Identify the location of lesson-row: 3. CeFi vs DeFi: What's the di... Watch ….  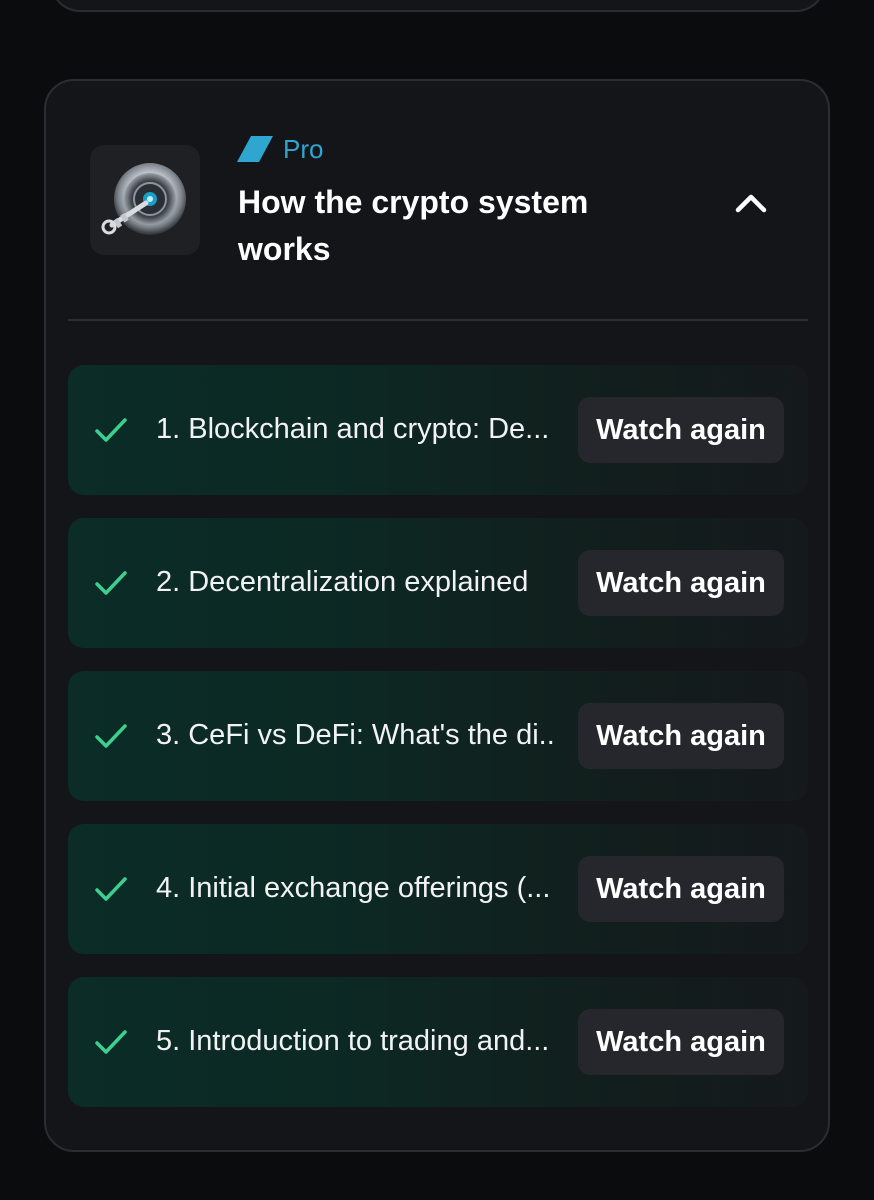
(438, 736).